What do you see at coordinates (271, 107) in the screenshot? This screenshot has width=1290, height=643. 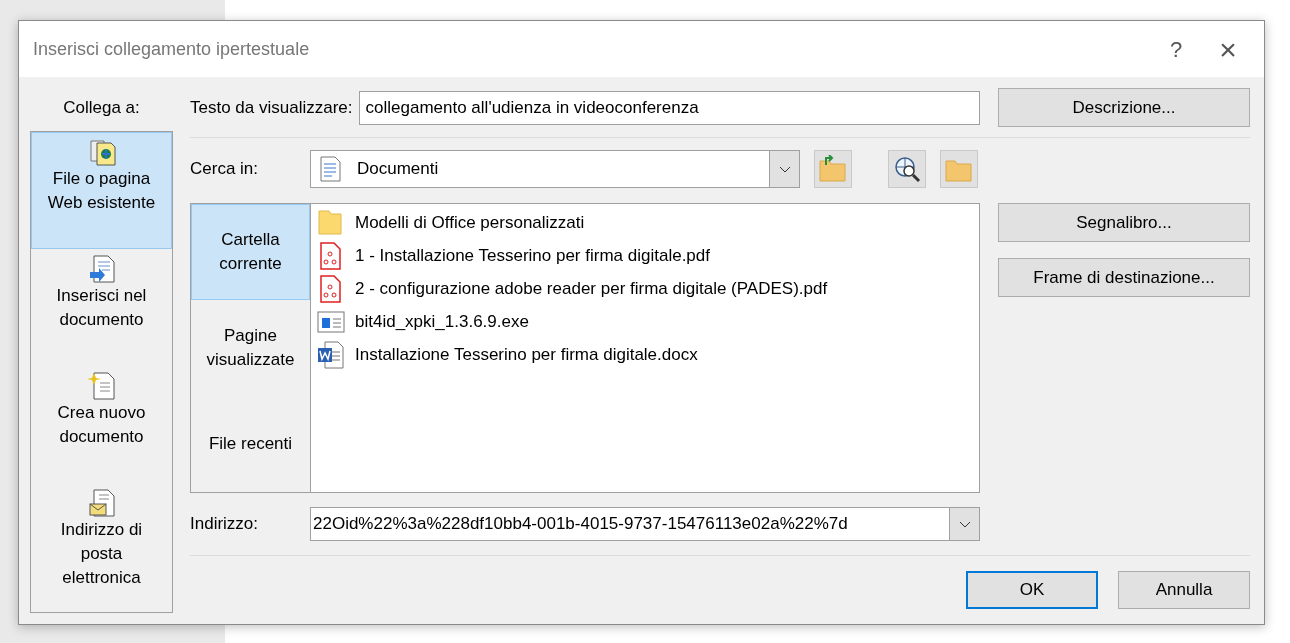 I see `field-label: Testo da visualizzare:` at bounding box center [271, 107].